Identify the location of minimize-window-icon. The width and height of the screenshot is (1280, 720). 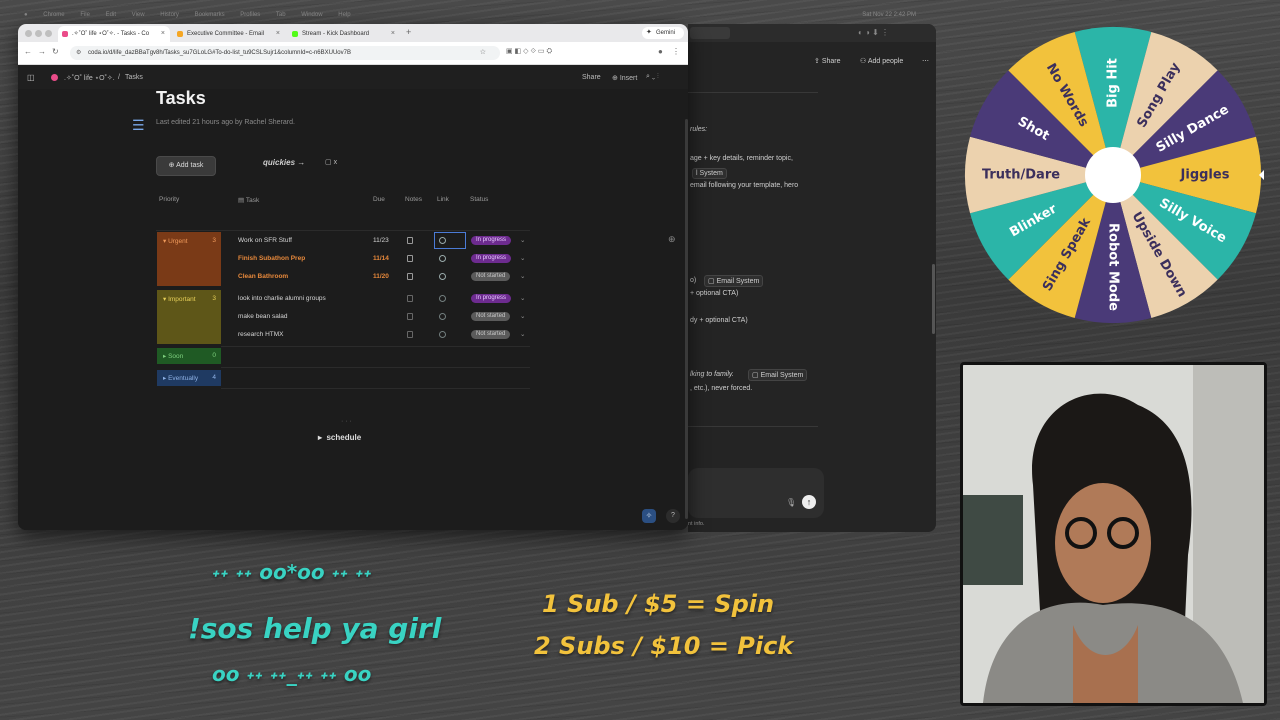
(38, 33).